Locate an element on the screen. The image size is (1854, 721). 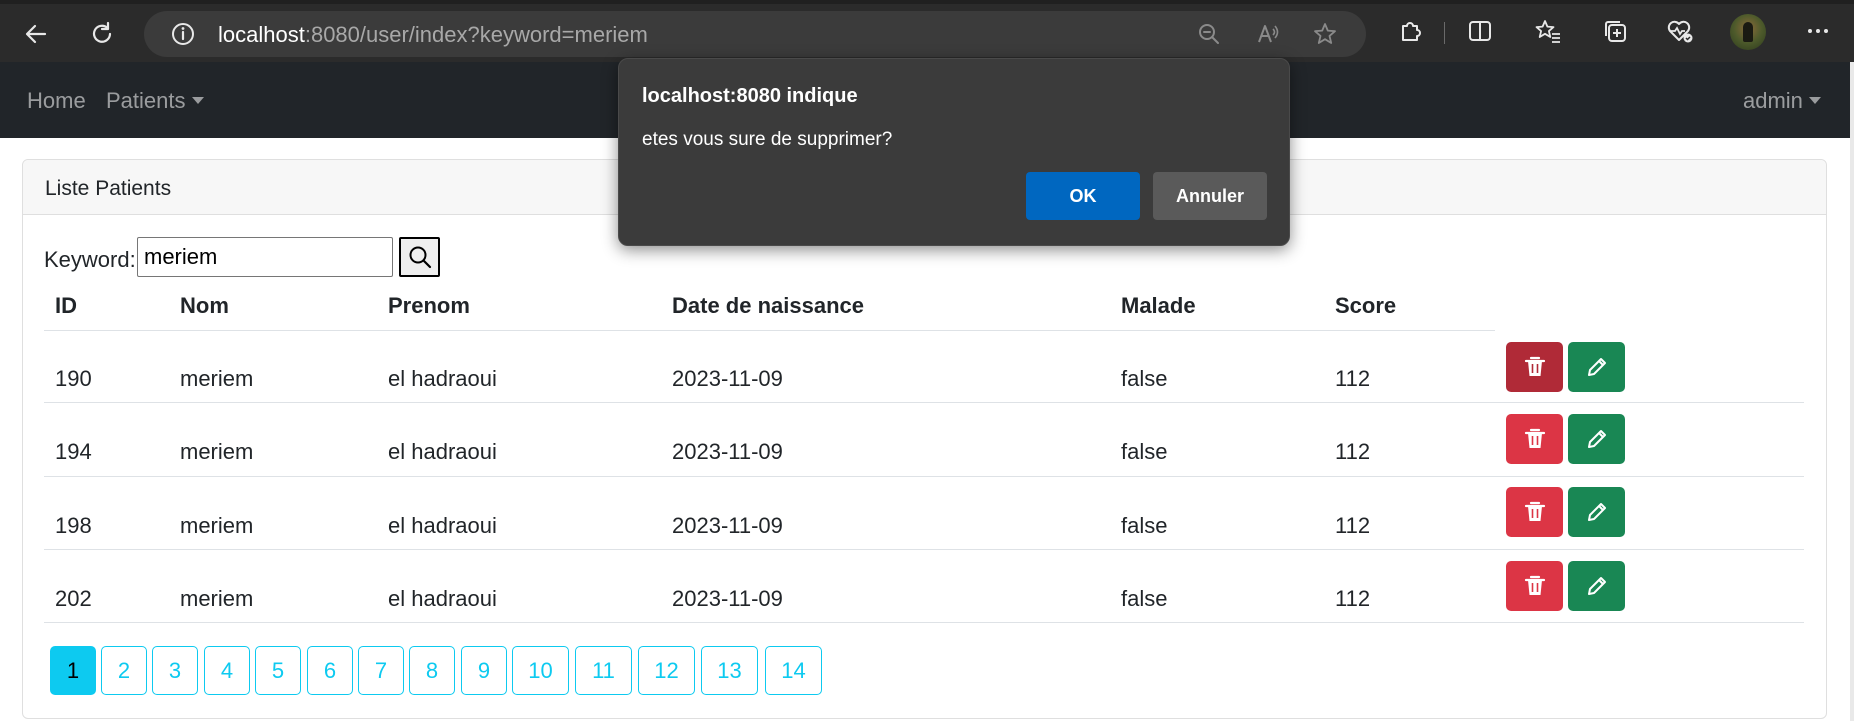
cell-id: 198 is located at coordinates (73, 525).